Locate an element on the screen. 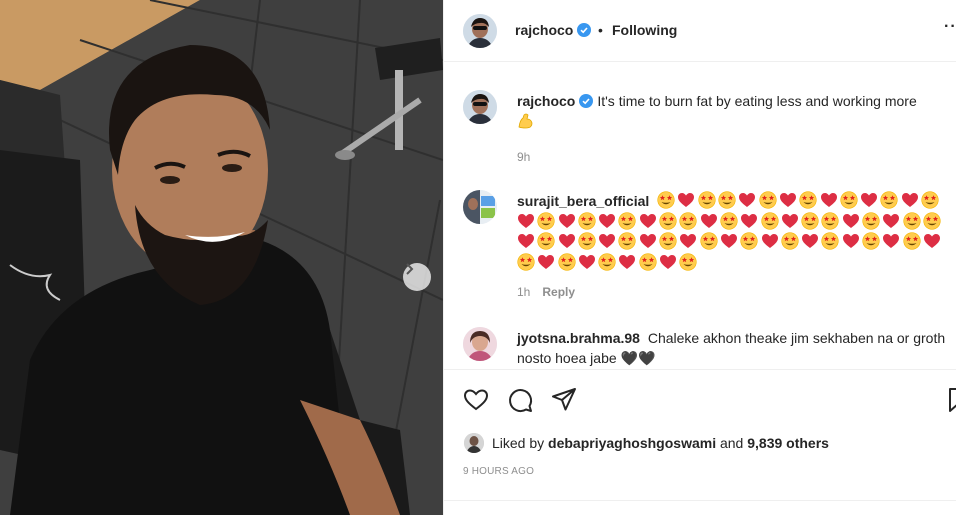 The height and width of the screenshot is (515, 956). comment-username: surajit_bera_official is located at coordinates (583, 201).